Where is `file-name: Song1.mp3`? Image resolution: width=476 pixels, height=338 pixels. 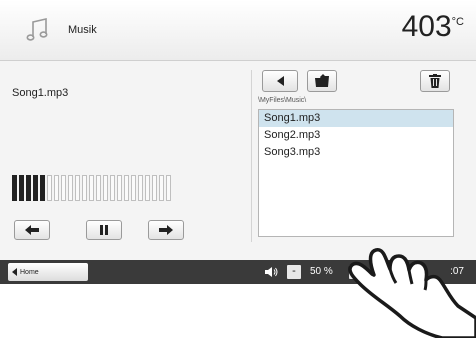
file-name: Song1.mp3 is located at coordinates (292, 118).